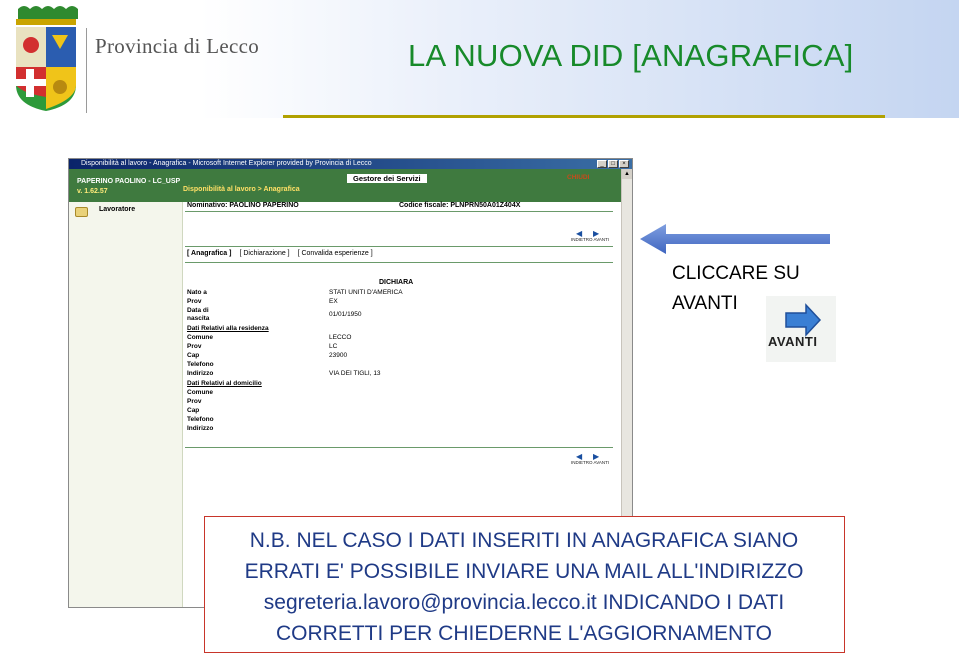 Image resolution: width=959 pixels, height=655 pixels. Describe the element at coordinates (602, 164) in the screenshot. I see `minimize-icon: _` at that location.